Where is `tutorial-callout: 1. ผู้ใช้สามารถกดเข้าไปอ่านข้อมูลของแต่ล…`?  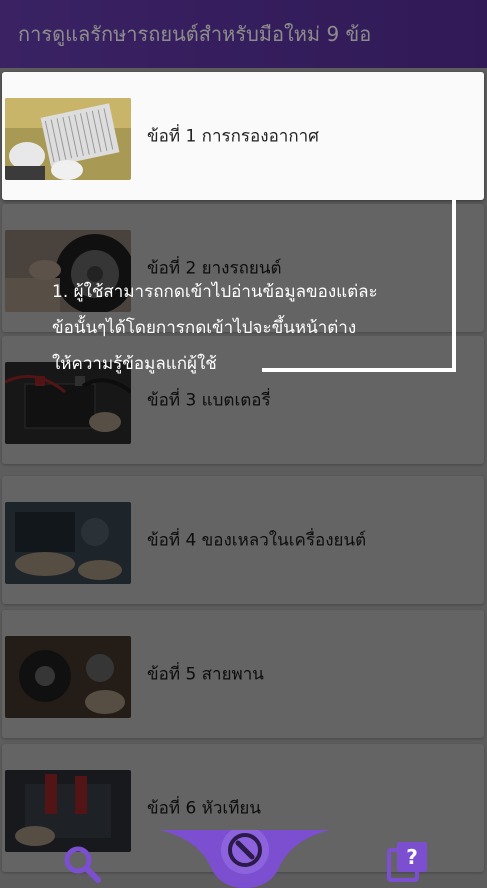 tutorial-callout: 1. ผู้ใช้สามารถกดเข้าไปอ่านข้อมูลของแต่ล… is located at coordinates (252, 328).